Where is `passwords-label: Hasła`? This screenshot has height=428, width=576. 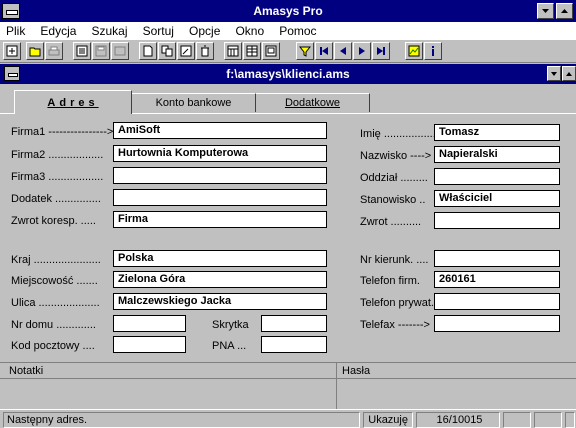 passwords-label: Hasła is located at coordinates (356, 371).